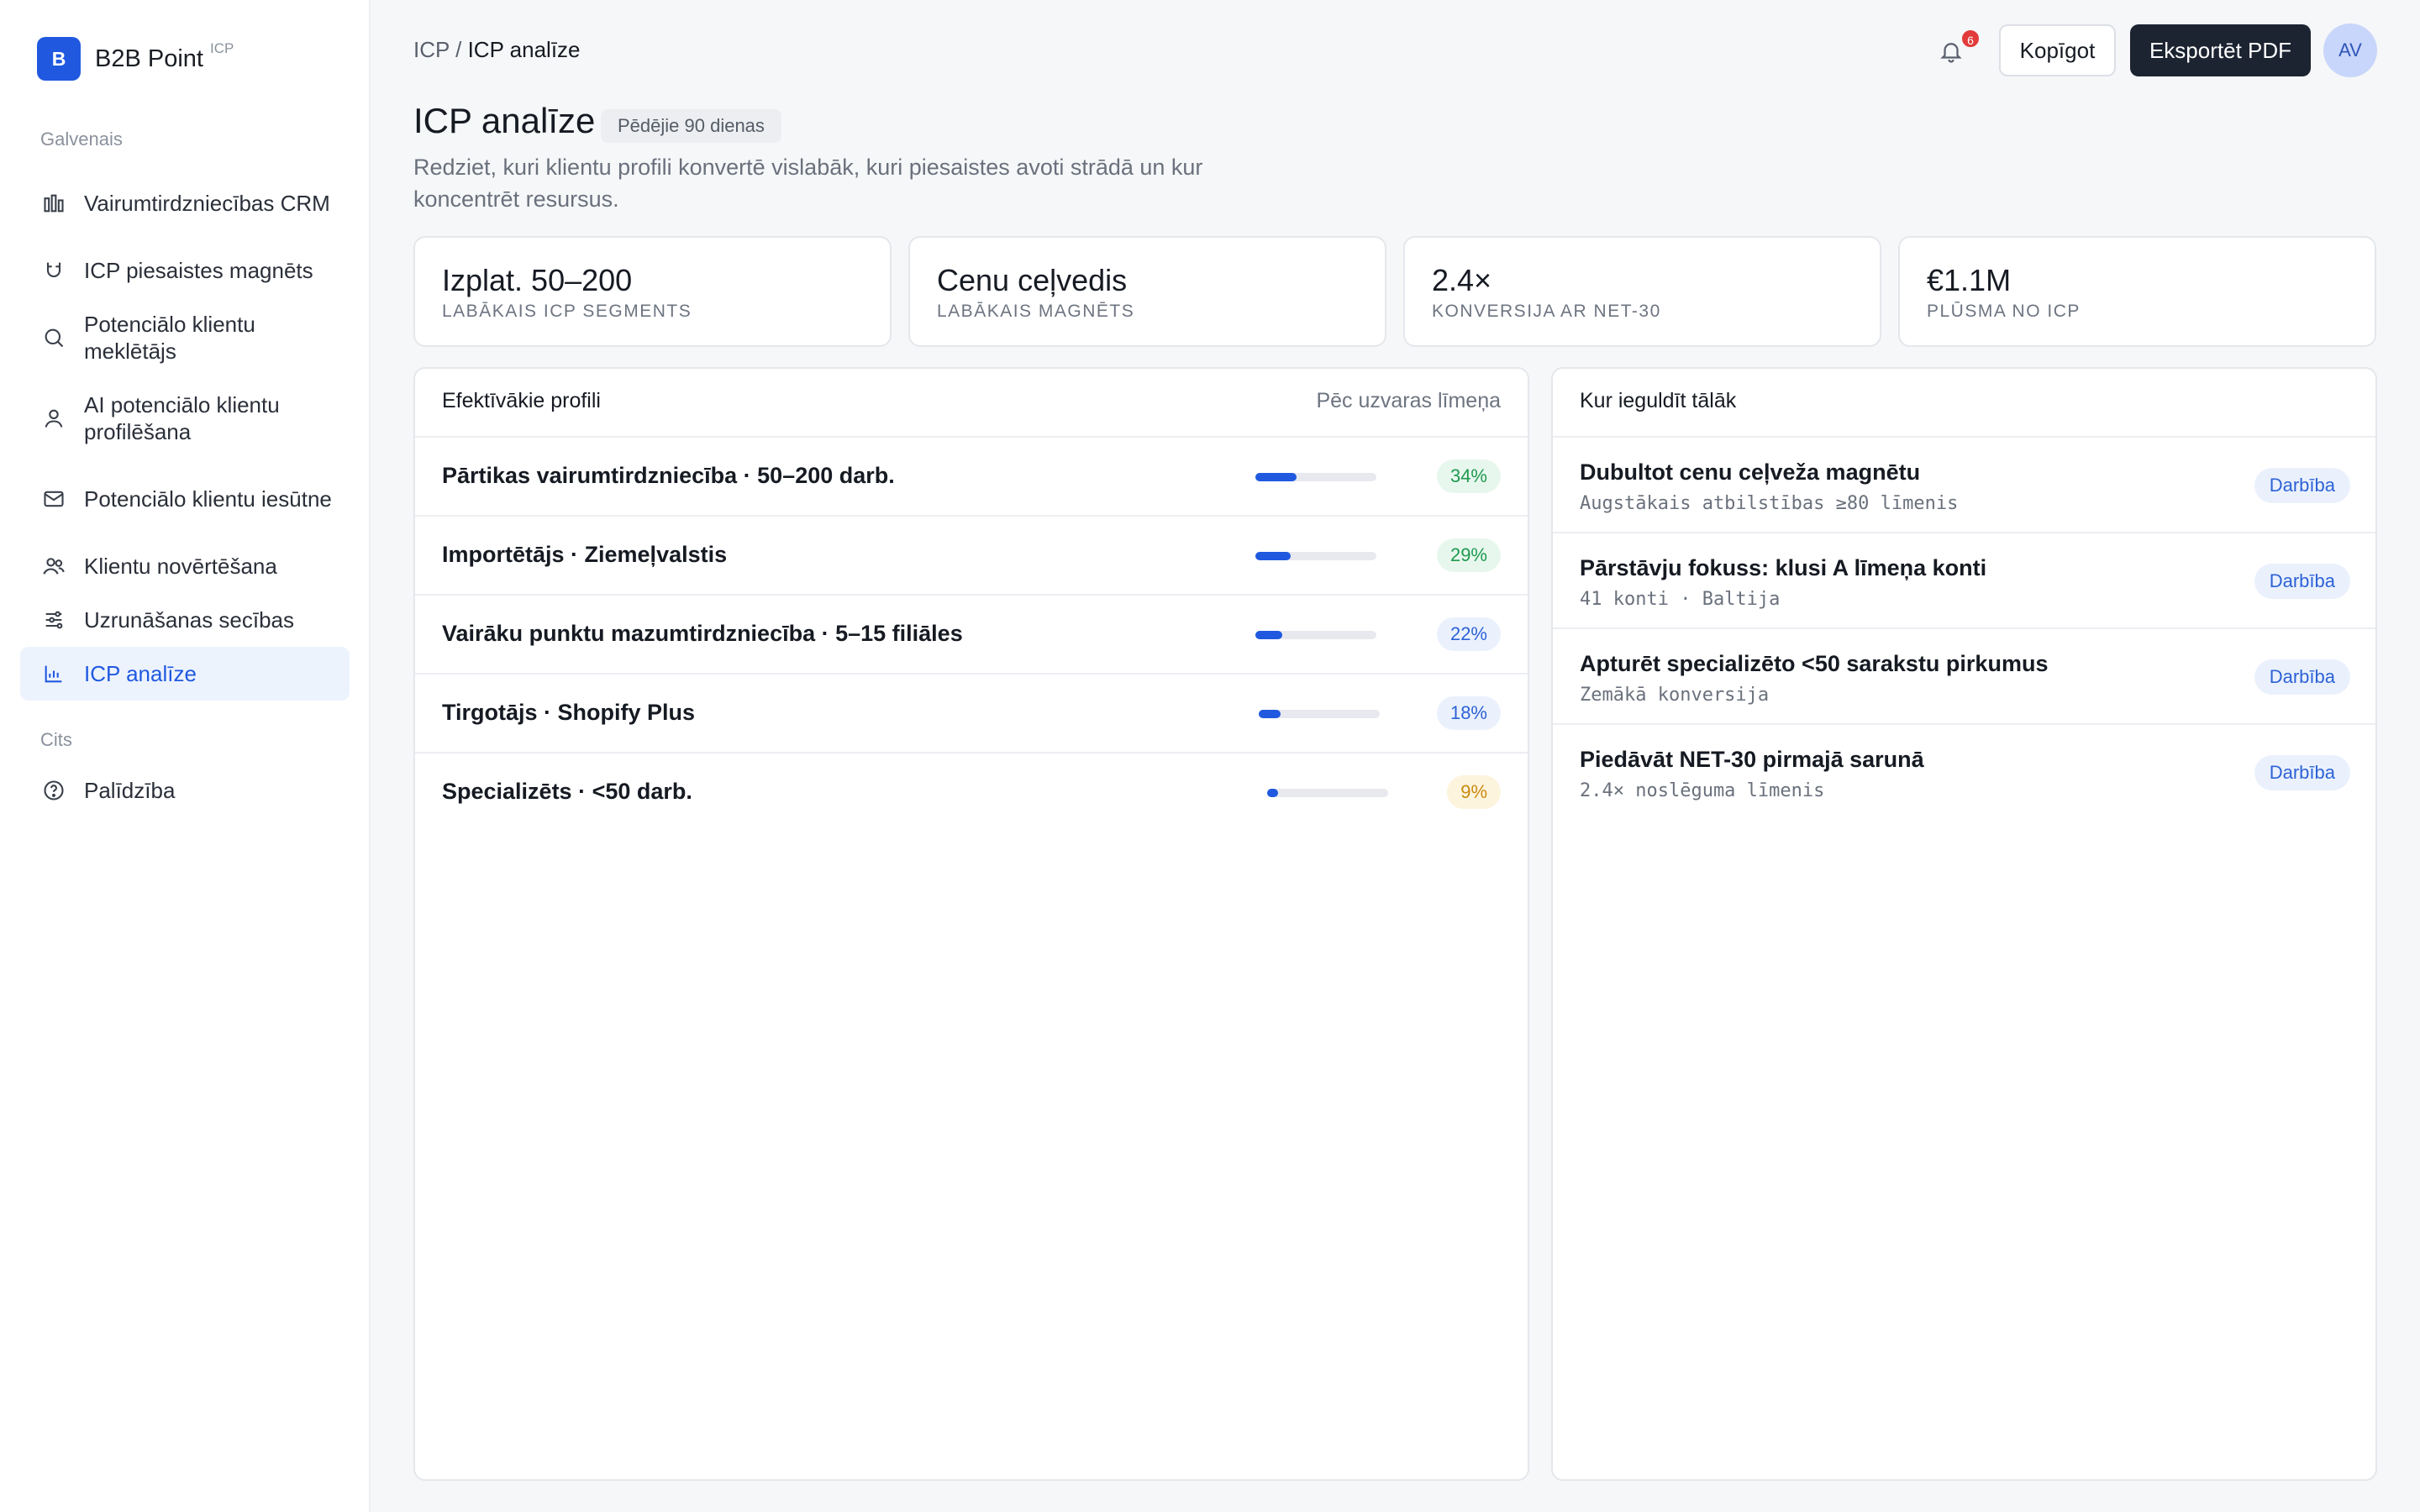  What do you see at coordinates (691, 126) in the screenshot?
I see `period-badge: Pēdējie 90 dienas` at bounding box center [691, 126].